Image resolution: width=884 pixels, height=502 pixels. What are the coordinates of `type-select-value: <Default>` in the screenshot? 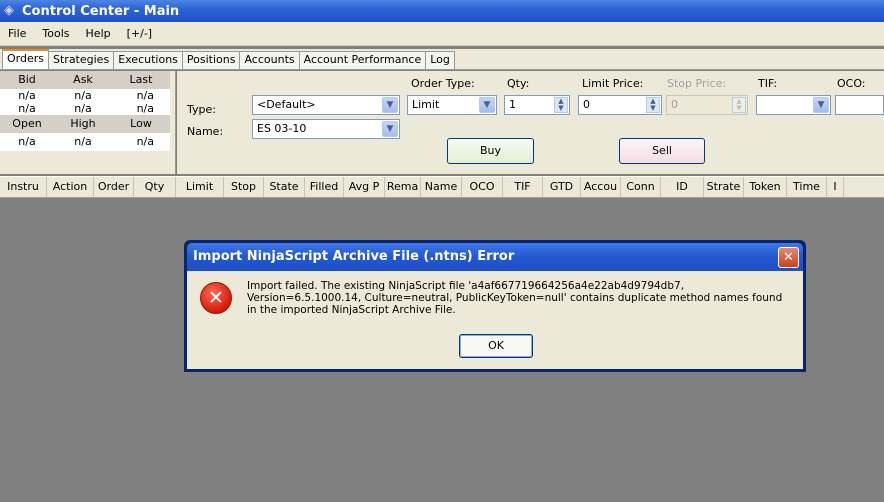 It's located at (286, 104).